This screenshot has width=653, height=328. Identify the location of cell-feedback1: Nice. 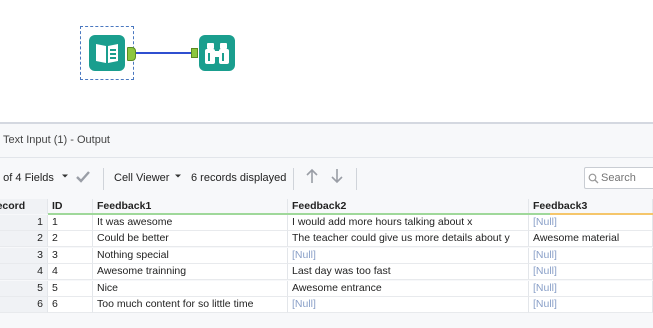
(190, 288).